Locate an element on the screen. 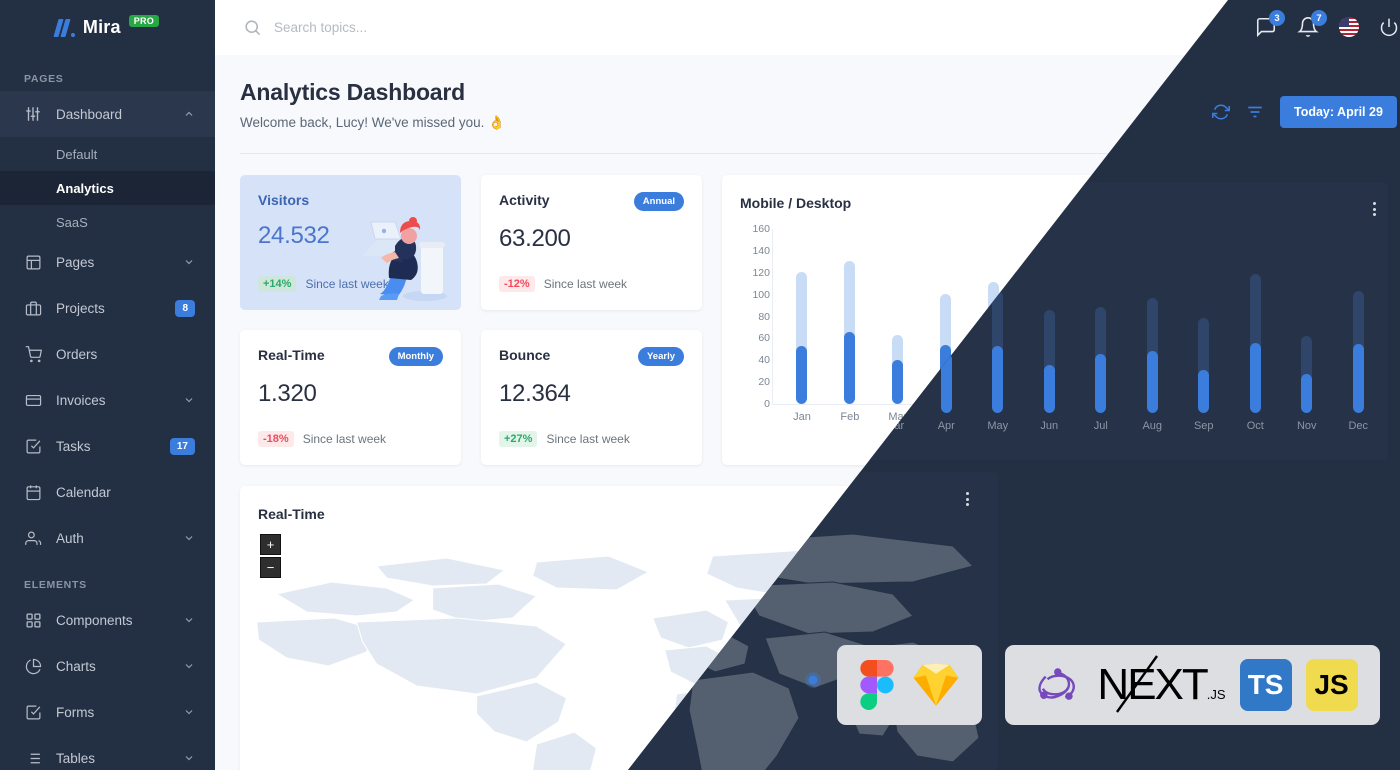  stat-value: 12.364 is located at coordinates (535, 393).